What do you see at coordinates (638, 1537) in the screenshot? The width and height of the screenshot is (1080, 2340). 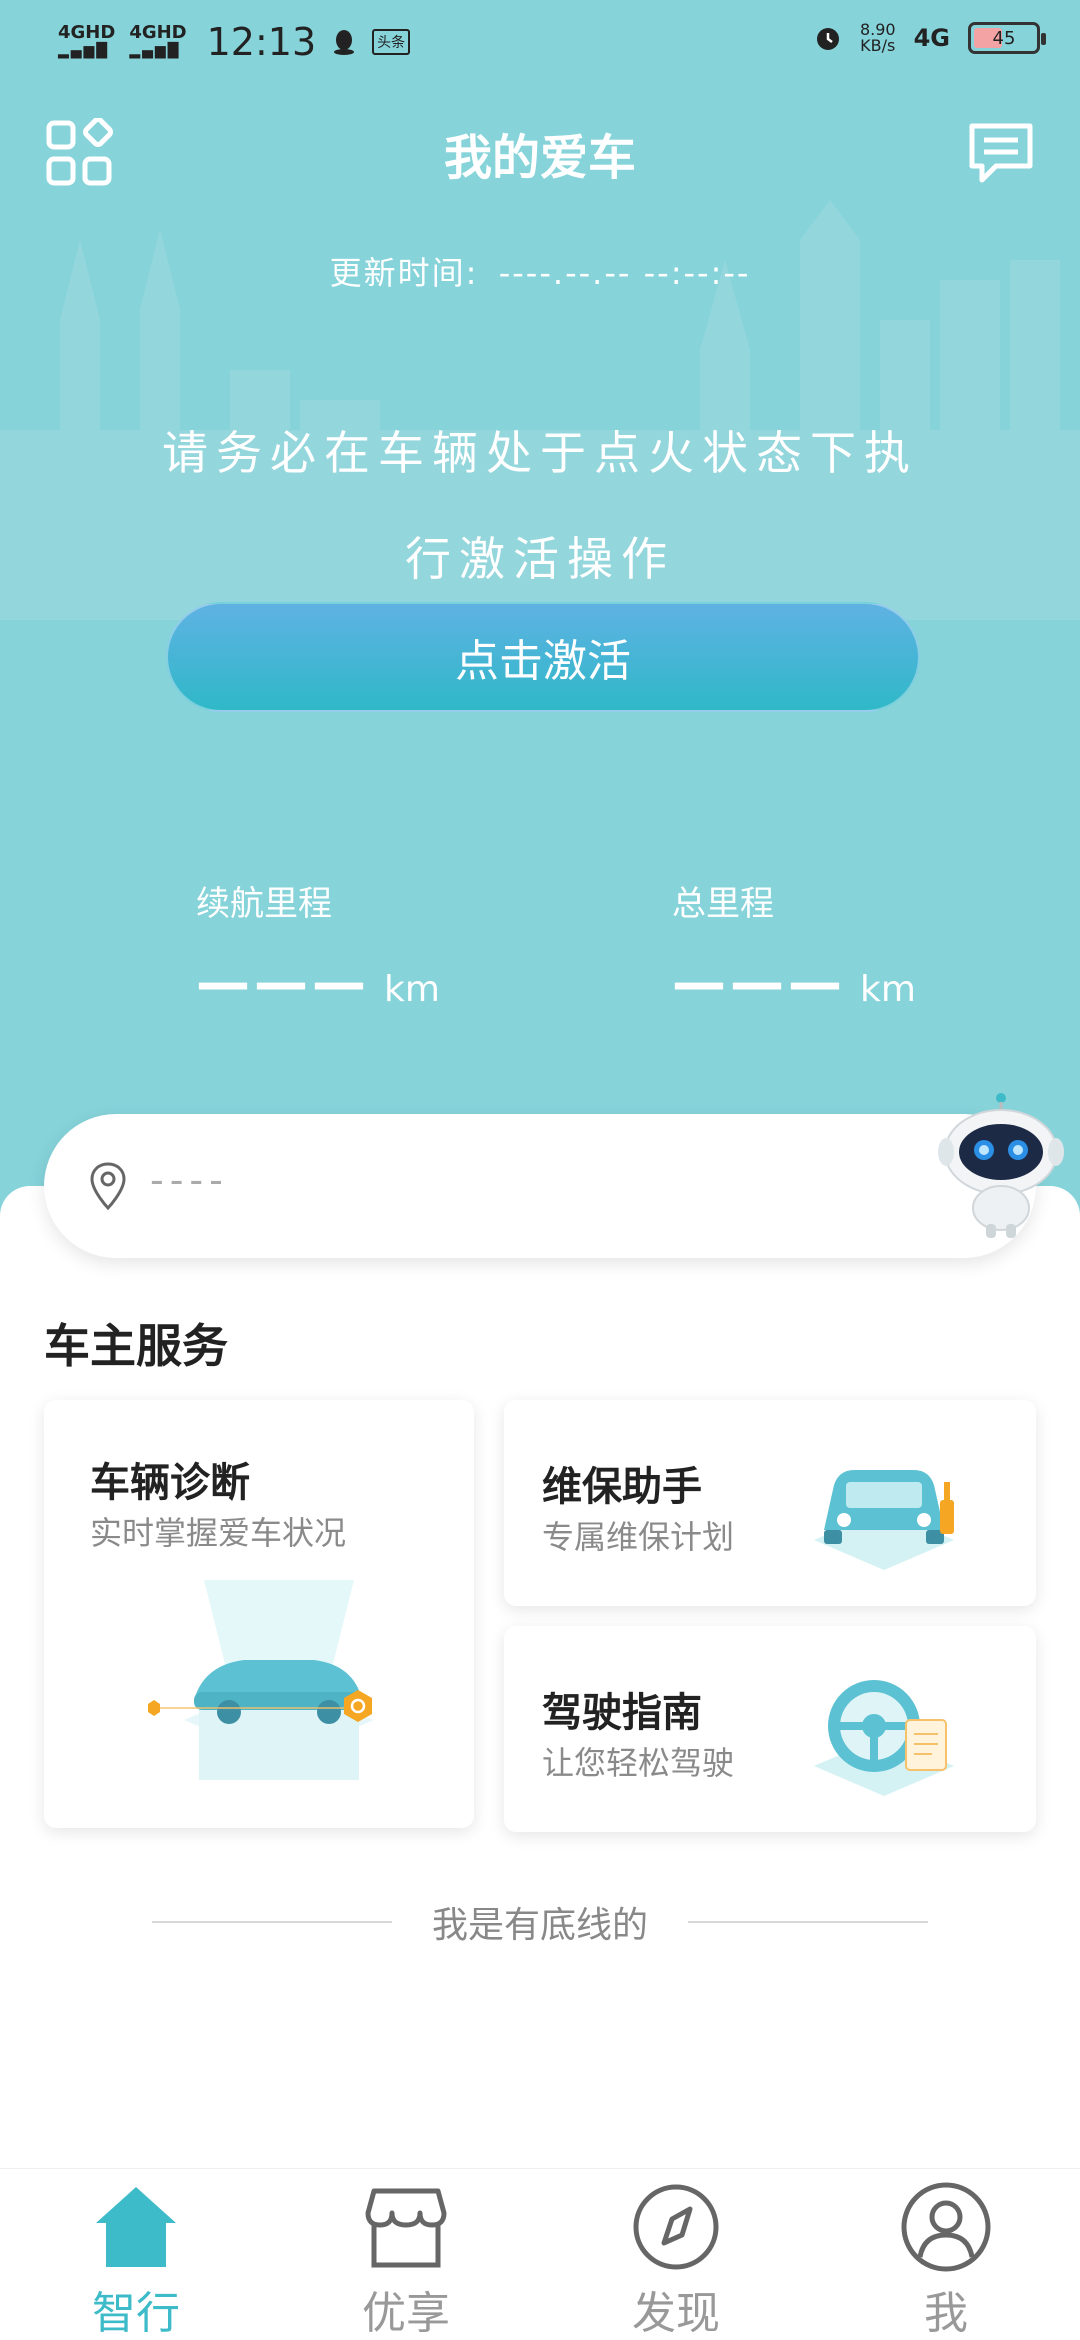 I see `maintenance-assistant-subtitle: 专属维保计划` at bounding box center [638, 1537].